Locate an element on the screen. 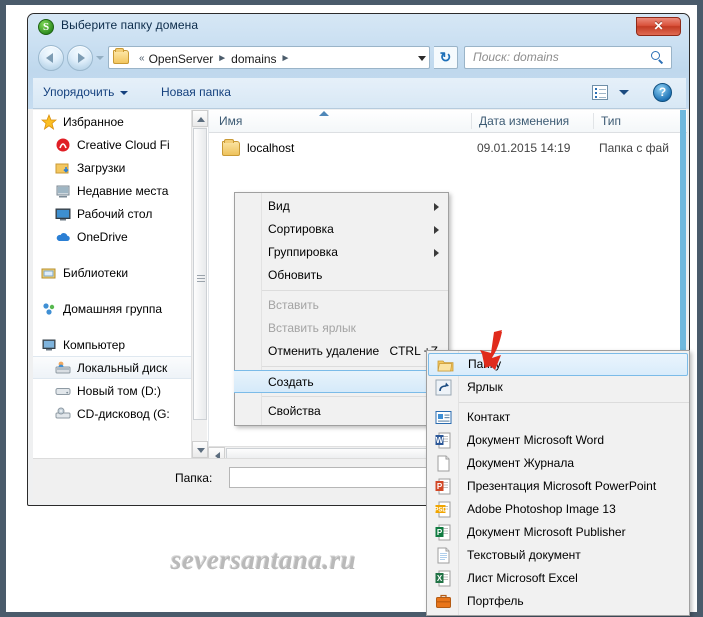  submenu-label: Документ Microsoft Publisher is located at coordinates (546, 532).